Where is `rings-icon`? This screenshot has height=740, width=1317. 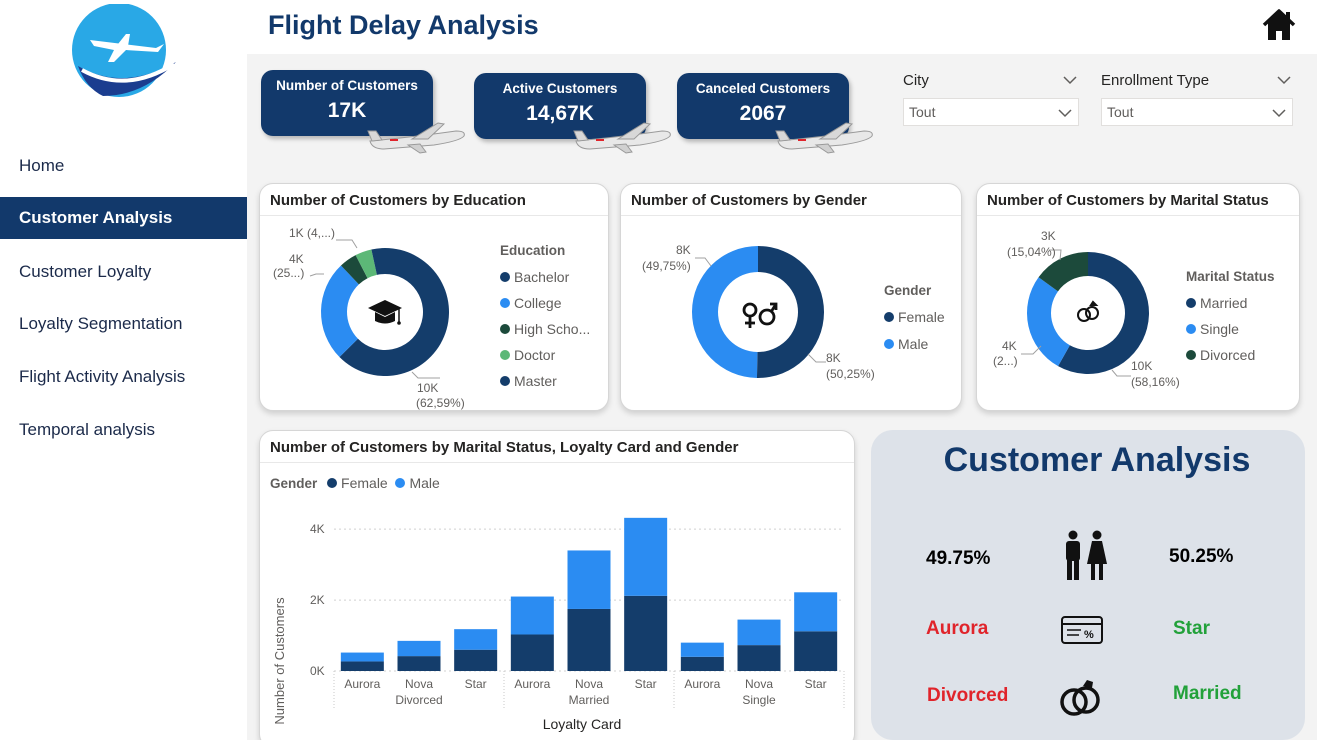 rings-icon is located at coordinates (1088, 311).